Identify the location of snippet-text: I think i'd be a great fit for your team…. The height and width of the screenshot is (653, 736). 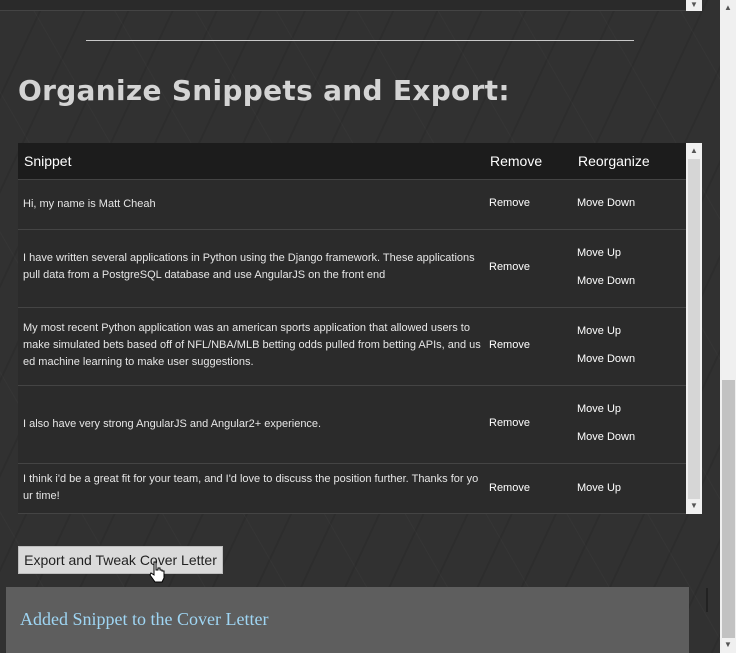
(251, 487).